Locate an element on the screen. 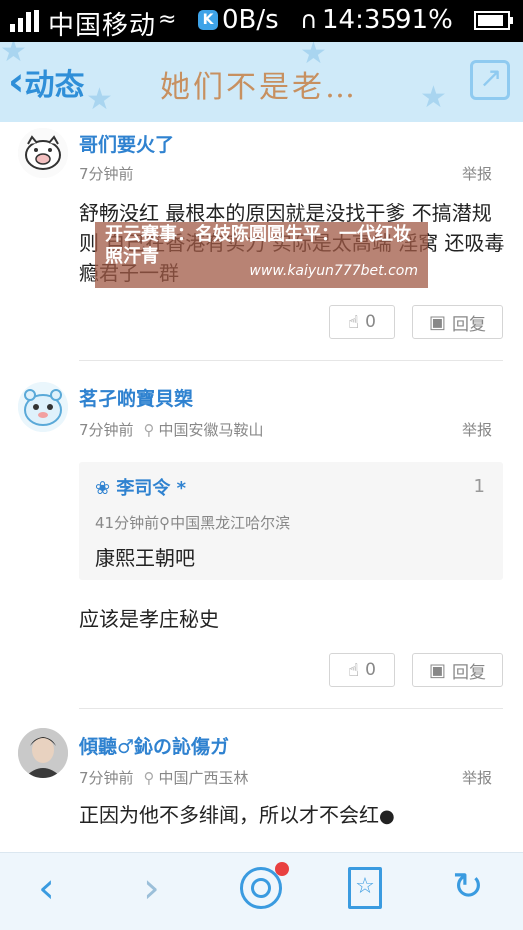 This screenshot has width=523, height=930. carrier-name: 中国移动 is located at coordinates (102, 26).